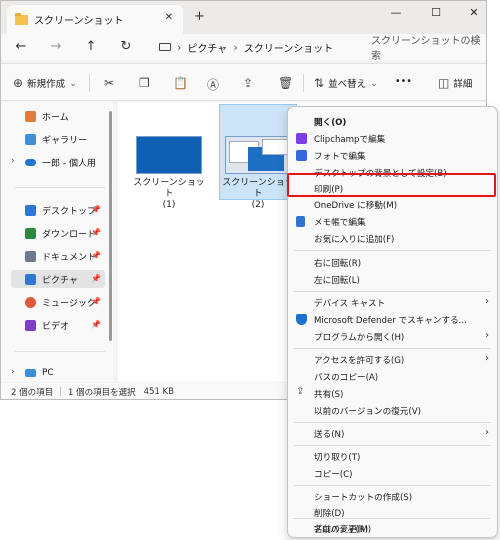  Describe the element at coordinates (95, 19) in the screenshot. I see `tab-screenshots: スクリーンショット ✕` at that location.